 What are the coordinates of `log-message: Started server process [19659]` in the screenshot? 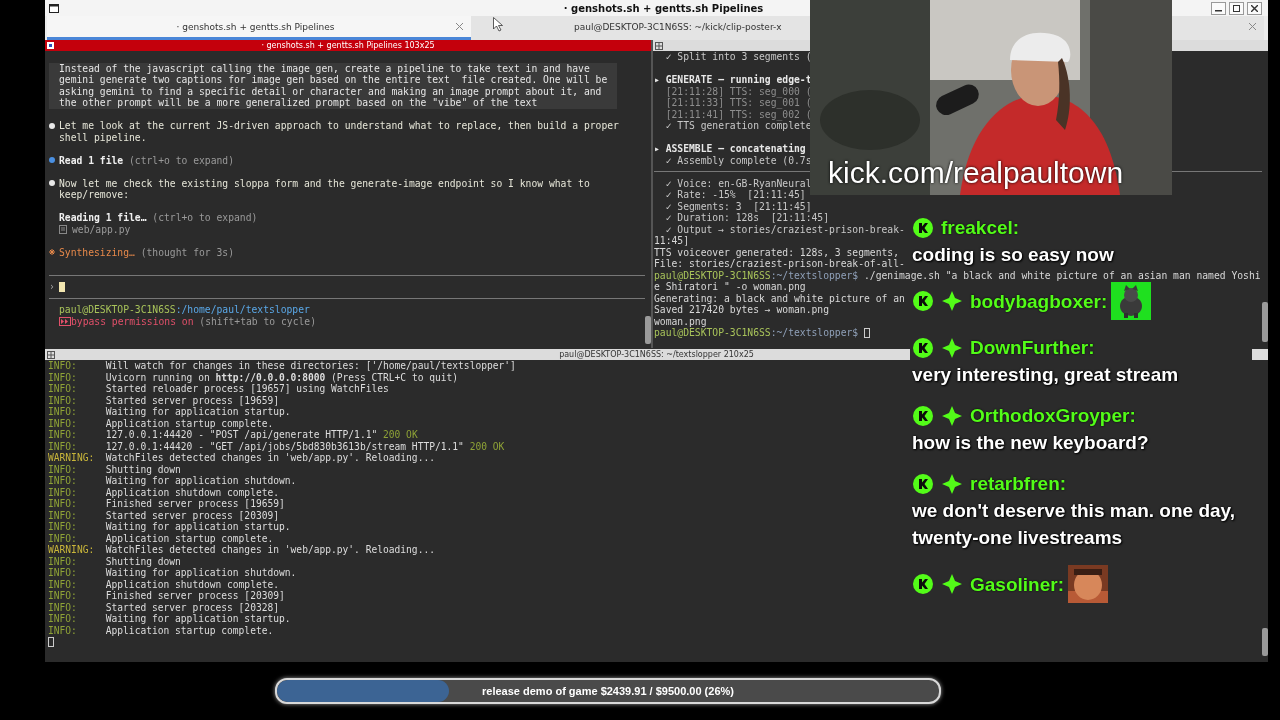 It's located at (192, 400).